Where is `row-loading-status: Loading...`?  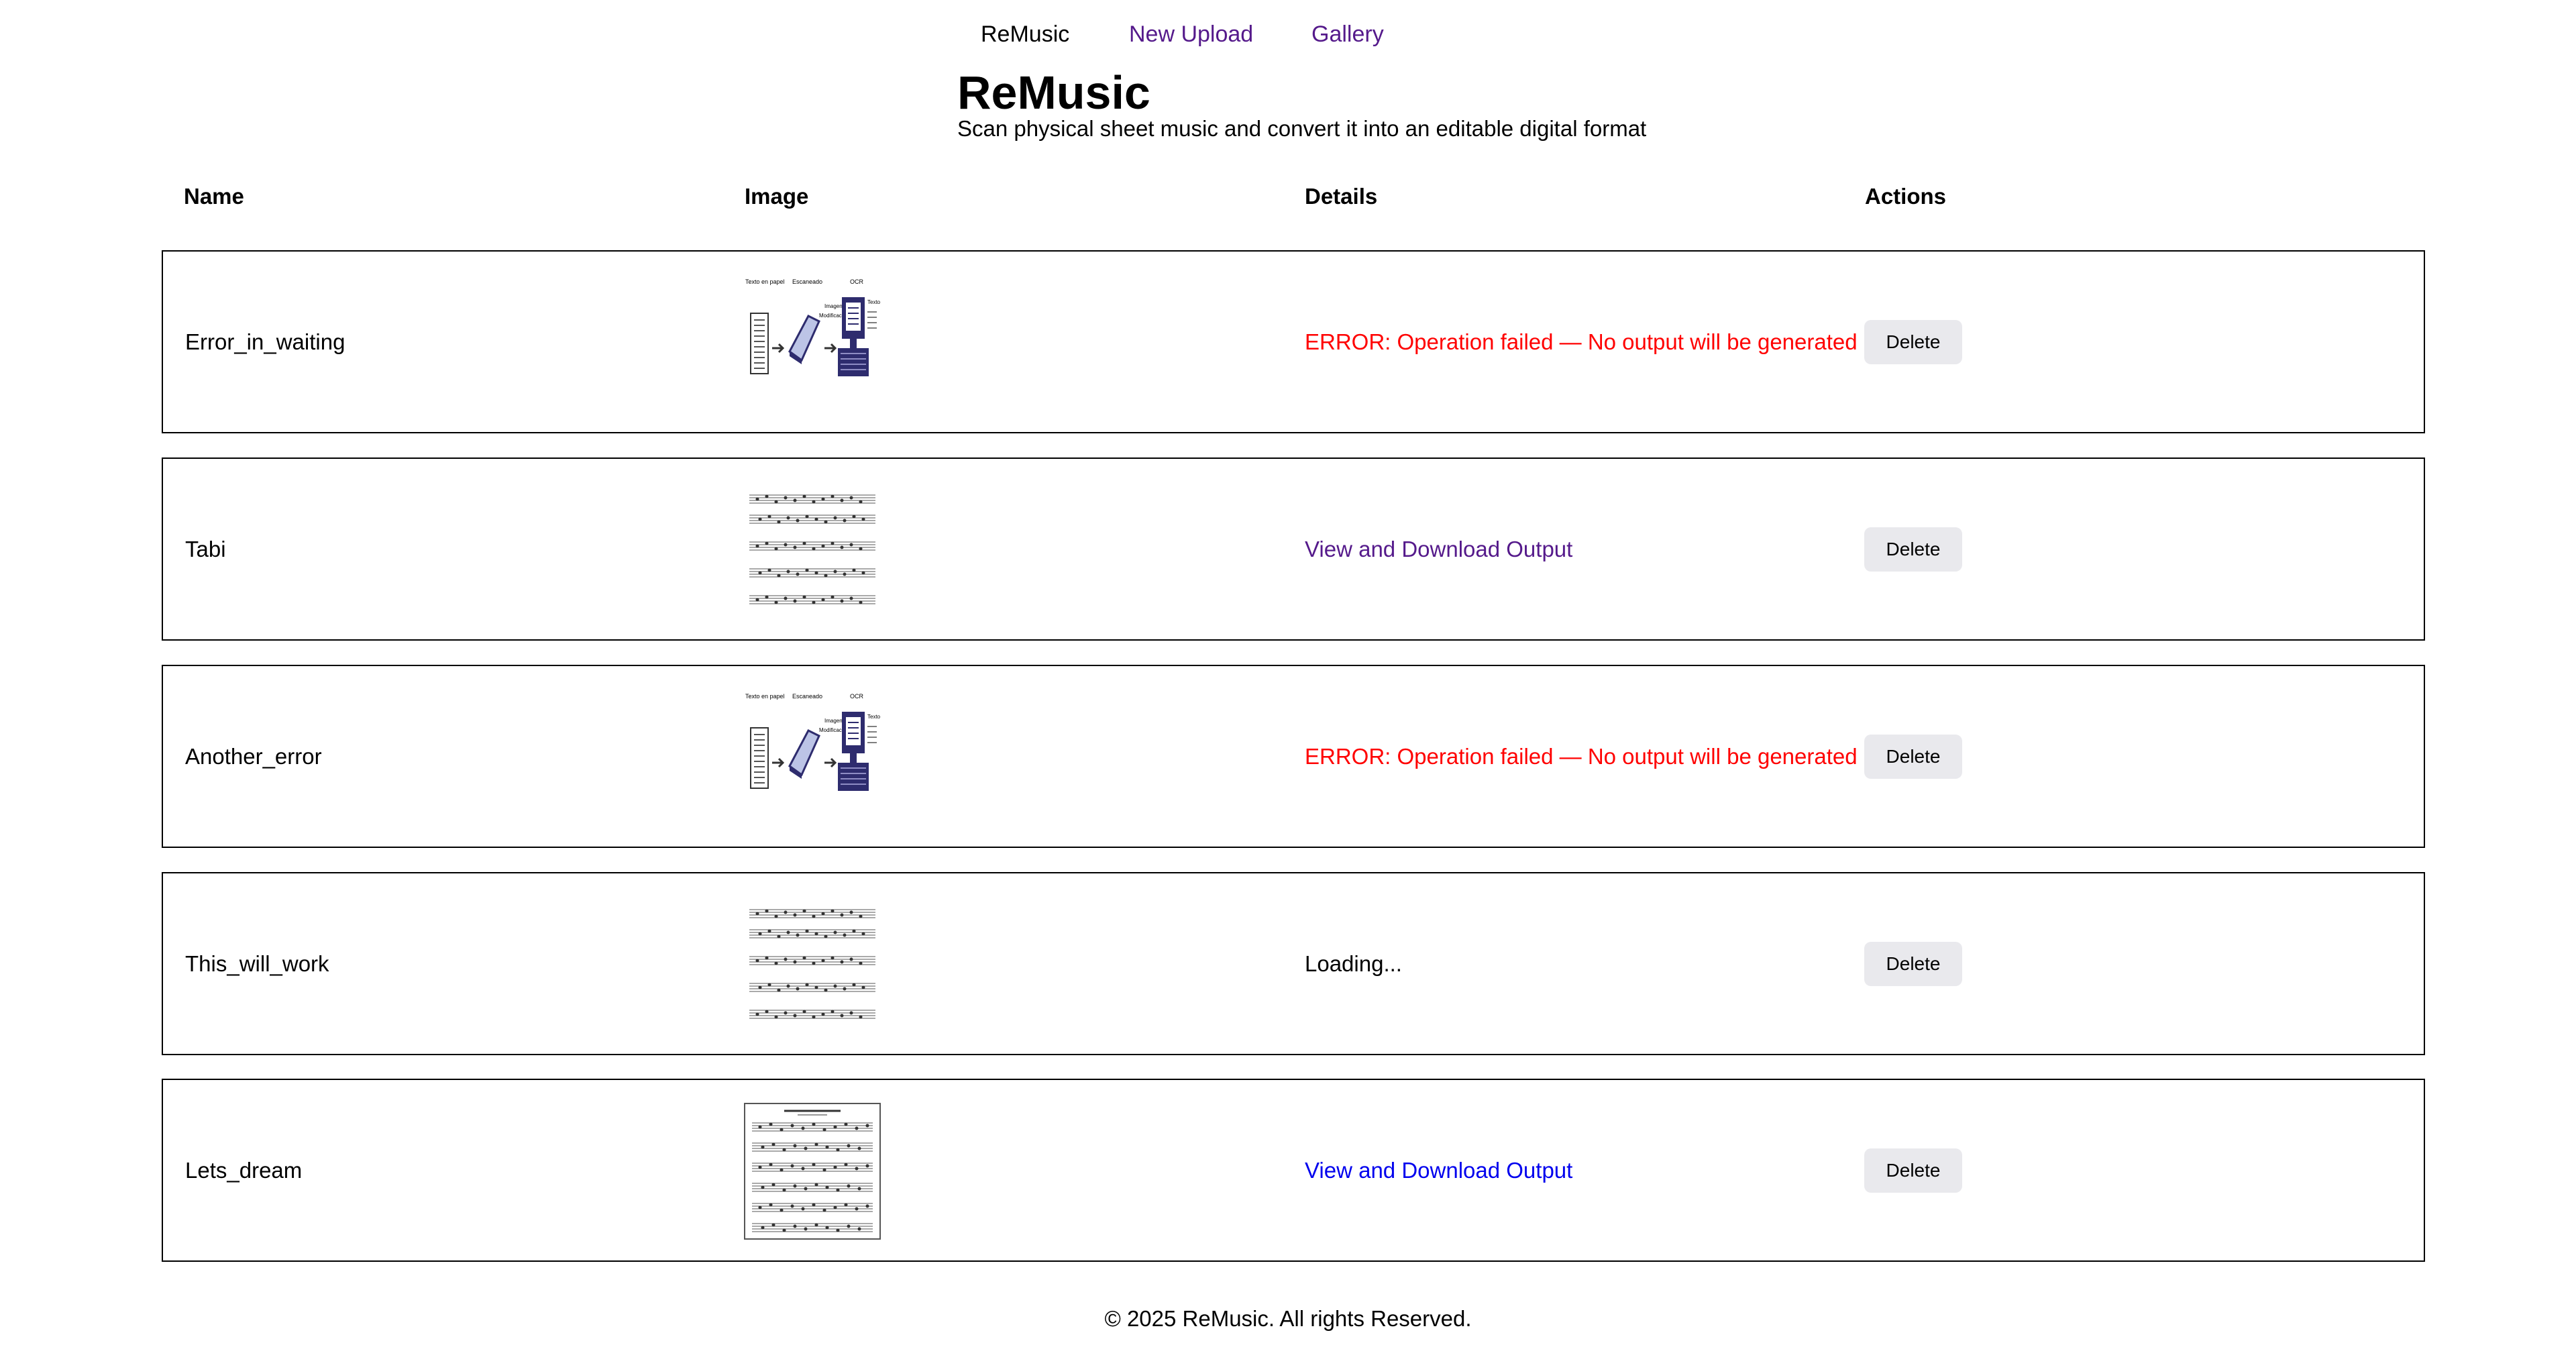 row-loading-status: Loading... is located at coordinates (1353, 964).